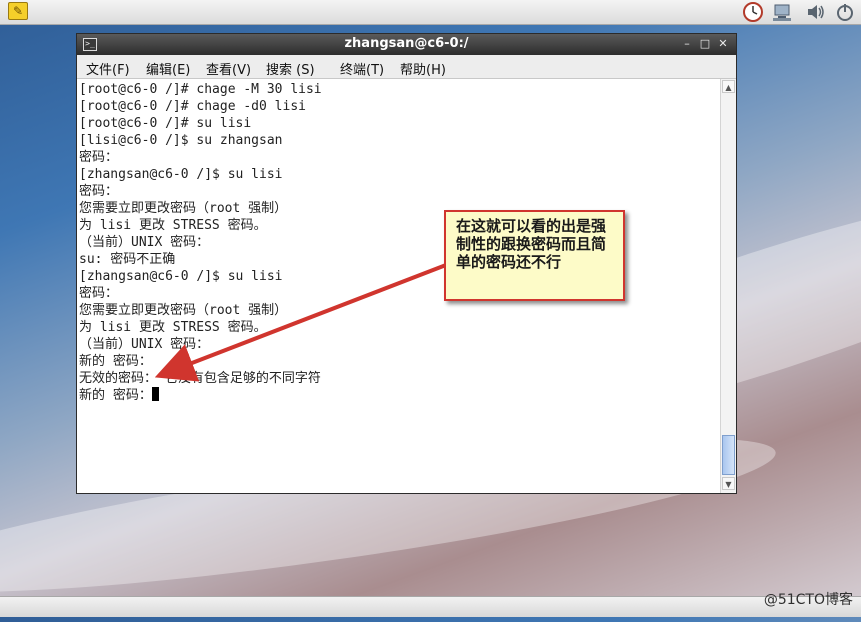  I want to click on terminal-line: [root@c6-0 /]# chage -d0 lisi, so click(192, 106).